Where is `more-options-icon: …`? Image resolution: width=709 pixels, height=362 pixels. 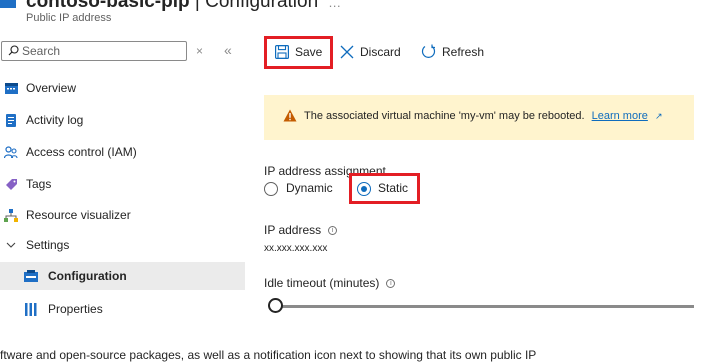 more-options-icon: … is located at coordinates (334, 5).